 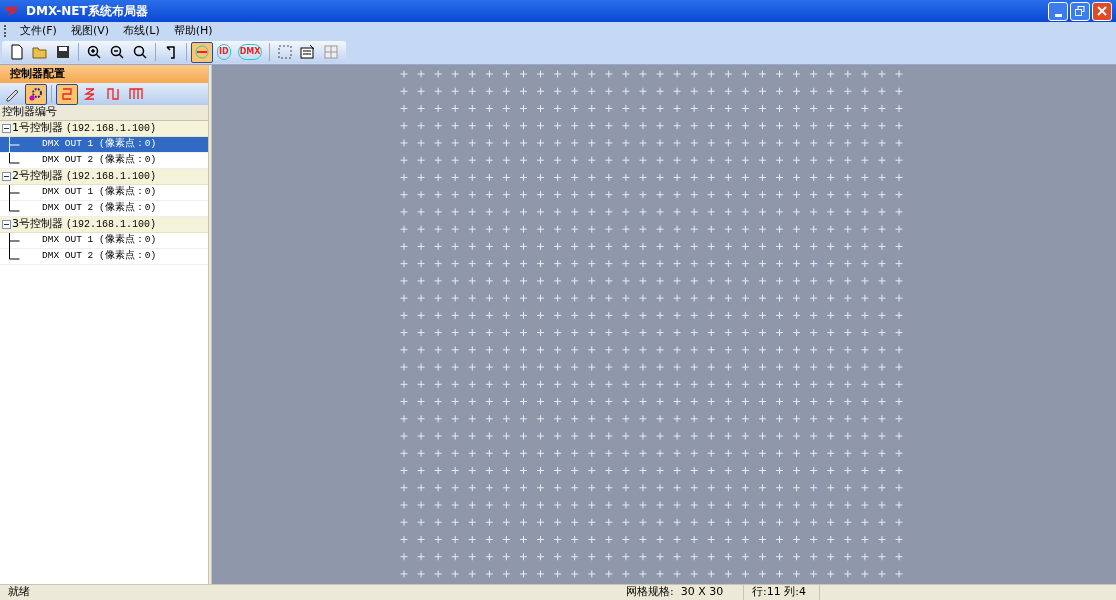 I want to click on zoom-in-icon, so click(x=94, y=52).